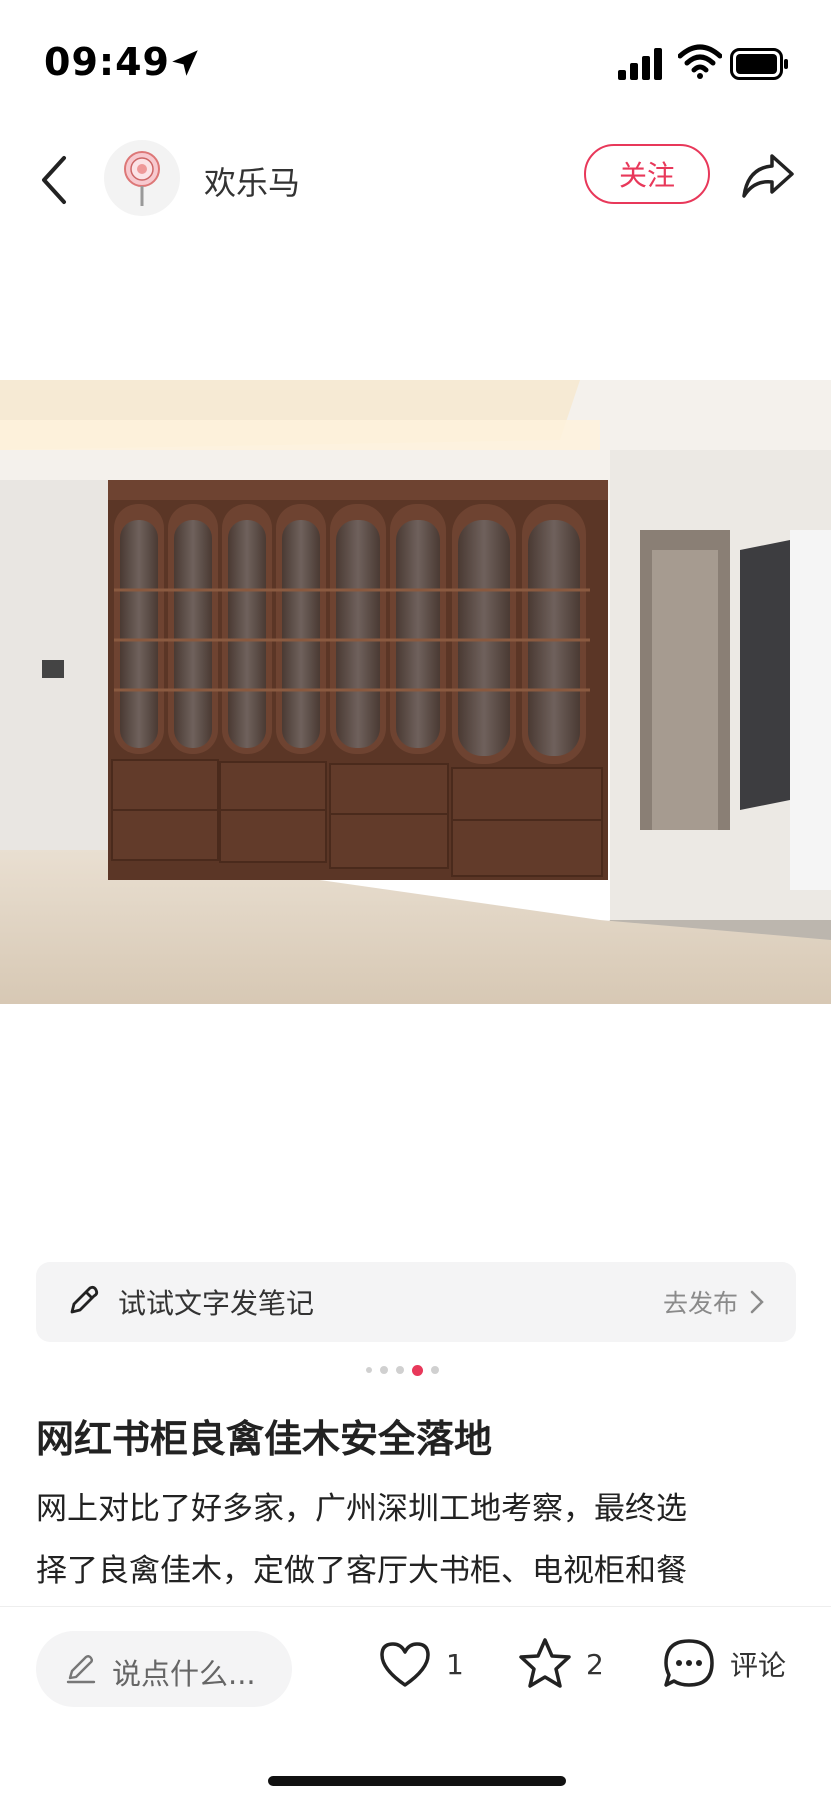 The image size is (831, 1801). What do you see at coordinates (357, 818) in the screenshot?
I see `cabinet-drawers` at bounding box center [357, 818].